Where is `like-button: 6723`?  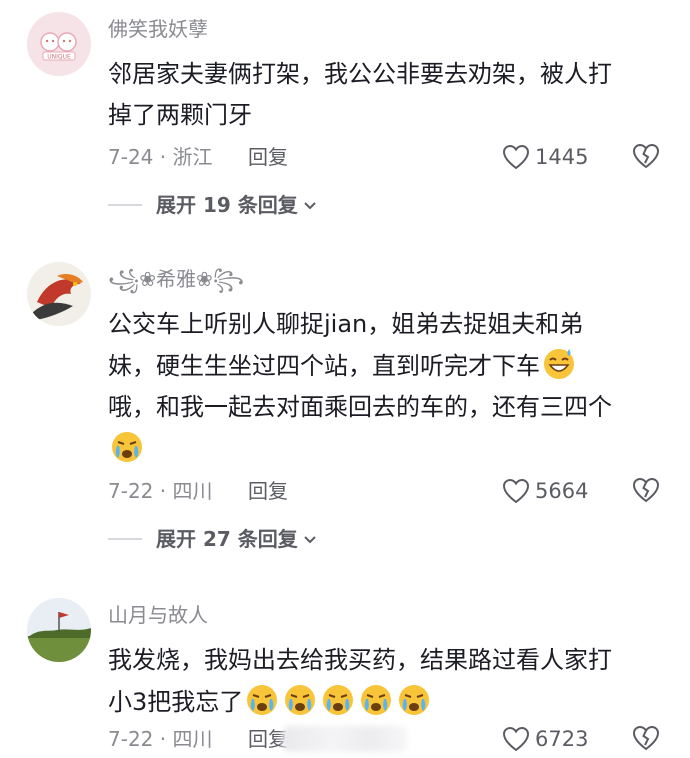 like-button: 6723 is located at coordinates (545, 739).